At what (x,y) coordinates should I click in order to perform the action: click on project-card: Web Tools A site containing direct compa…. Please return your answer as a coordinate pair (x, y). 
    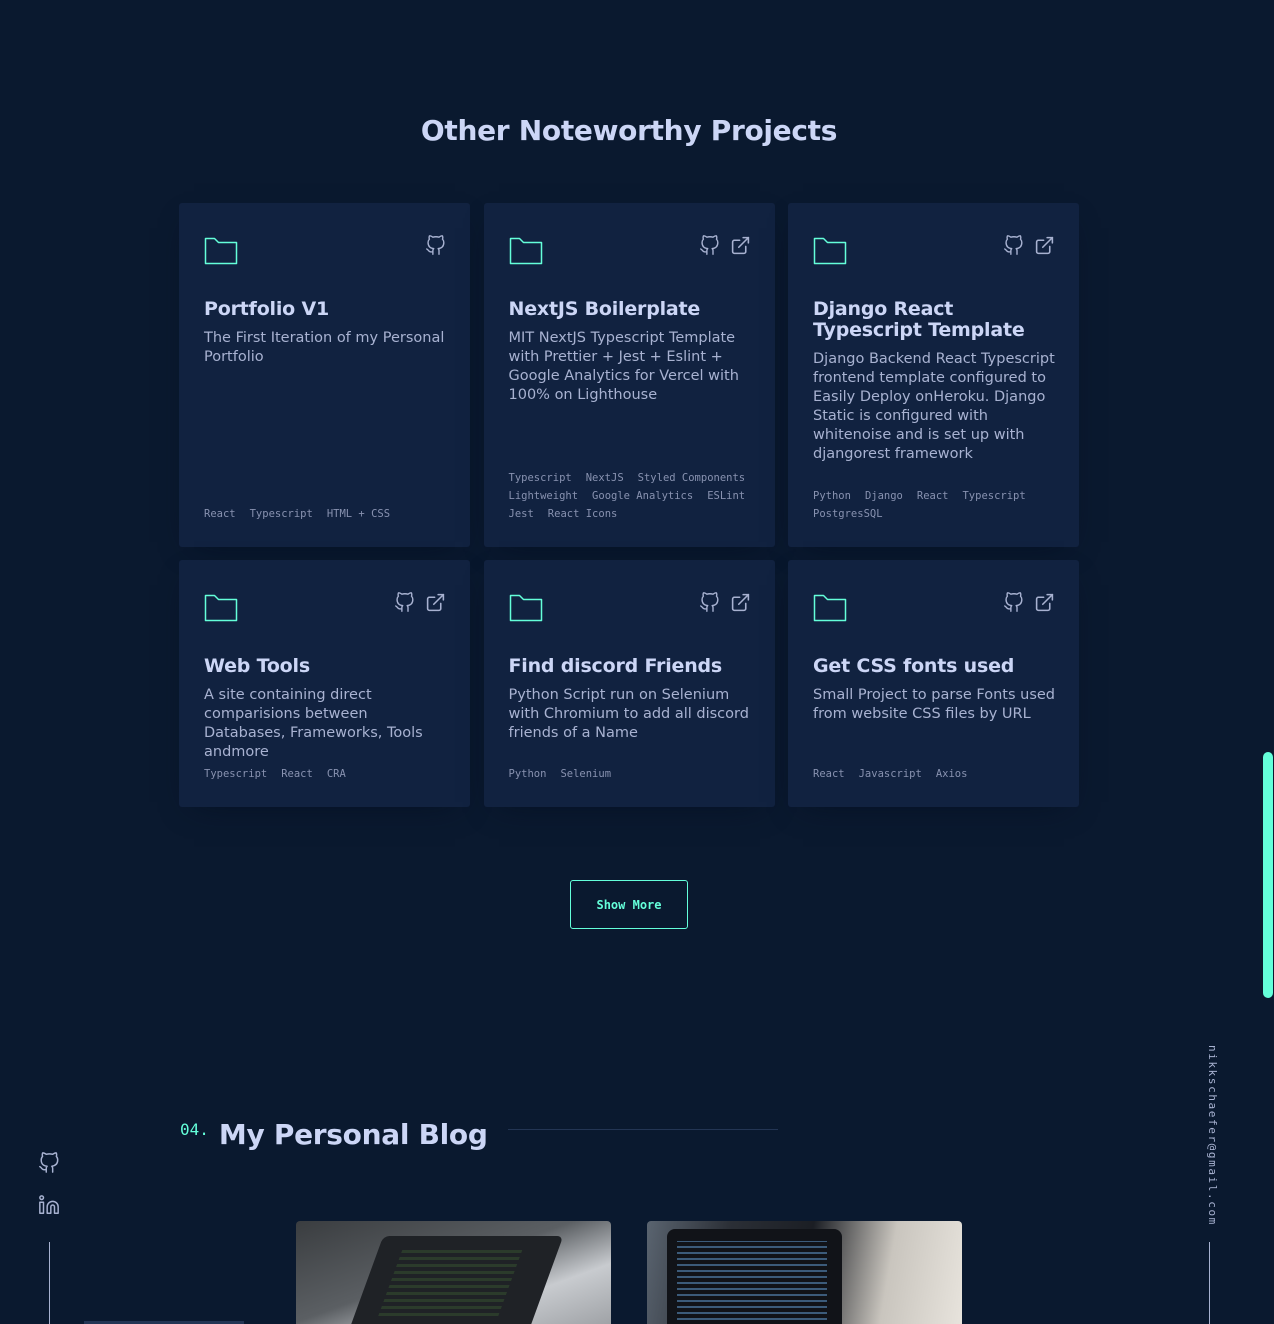
    Looking at the image, I should click on (324, 683).